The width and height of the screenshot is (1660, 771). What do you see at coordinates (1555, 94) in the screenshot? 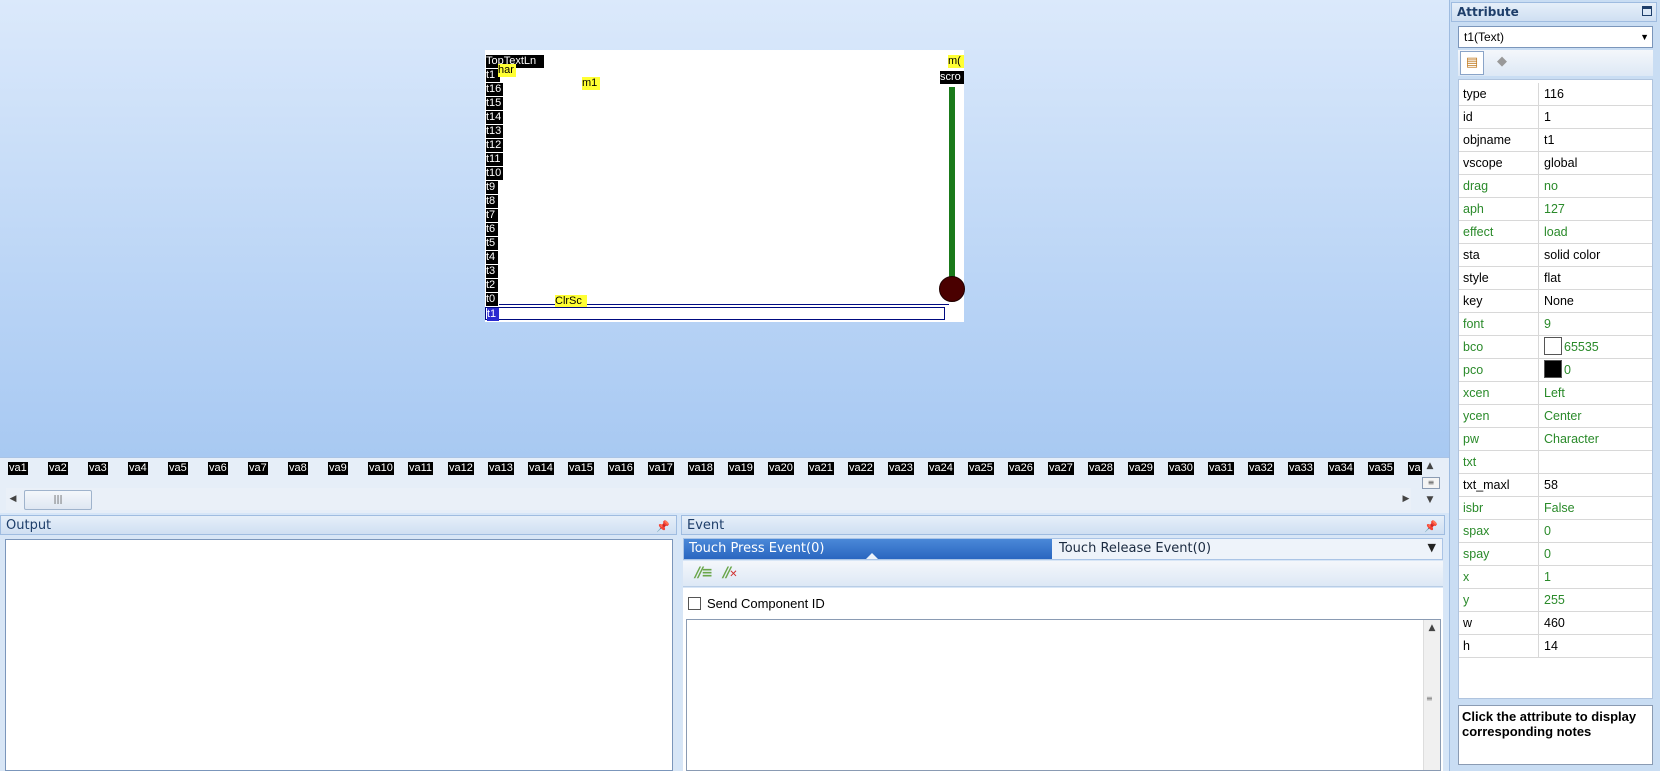
I see `attribute-row-type: type 116` at bounding box center [1555, 94].